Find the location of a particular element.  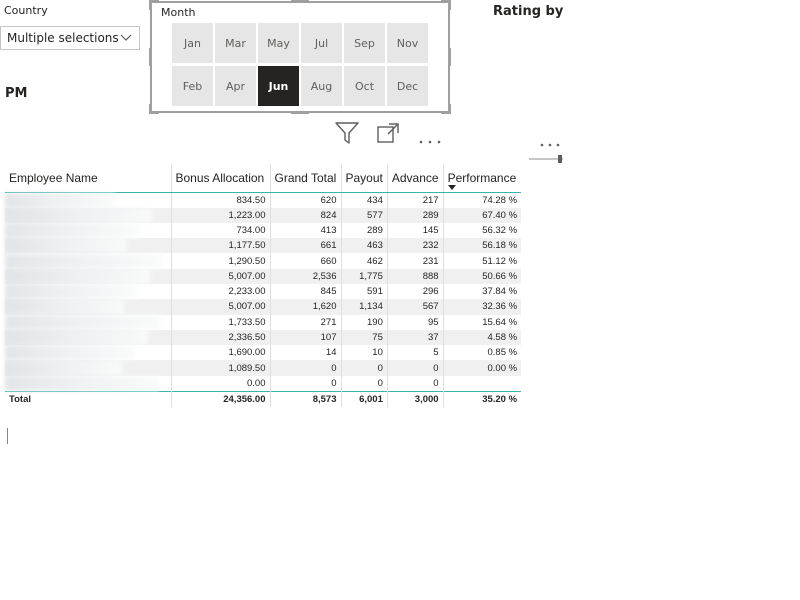

table-row: 1,223.00 824 577 289 67.40 % is located at coordinates (263, 215).